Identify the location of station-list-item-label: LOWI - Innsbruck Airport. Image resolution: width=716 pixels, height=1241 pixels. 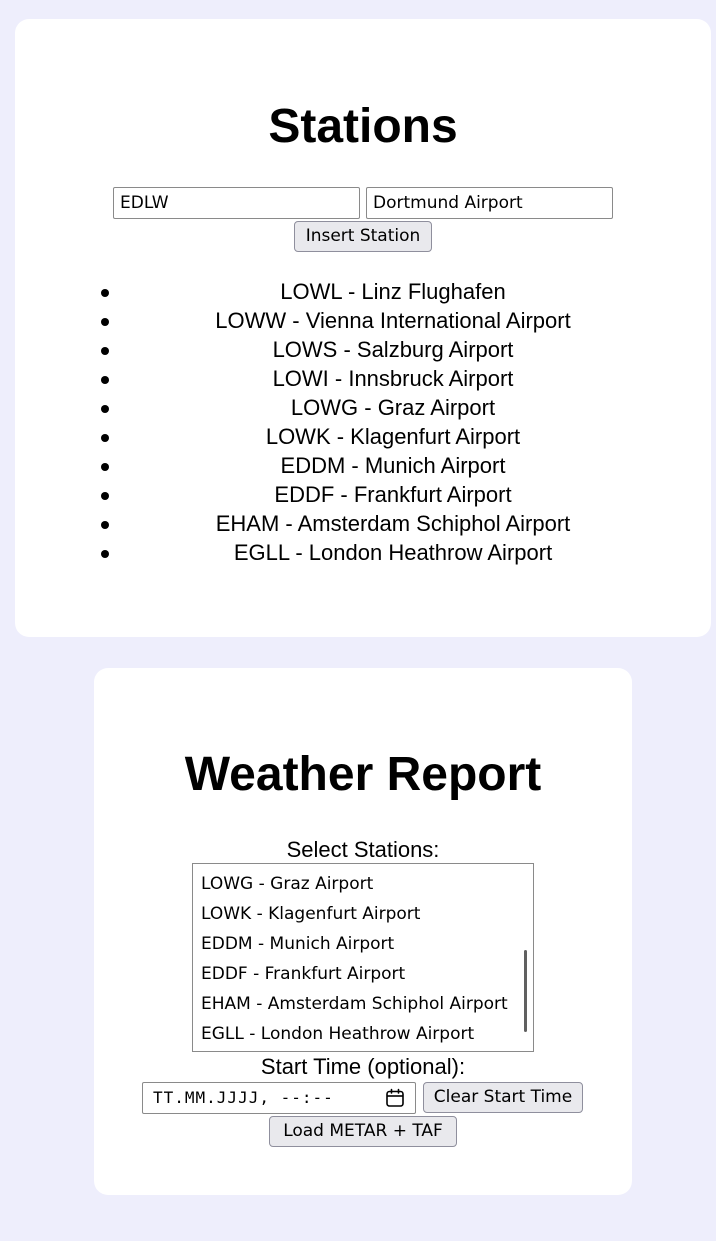
(393, 378).